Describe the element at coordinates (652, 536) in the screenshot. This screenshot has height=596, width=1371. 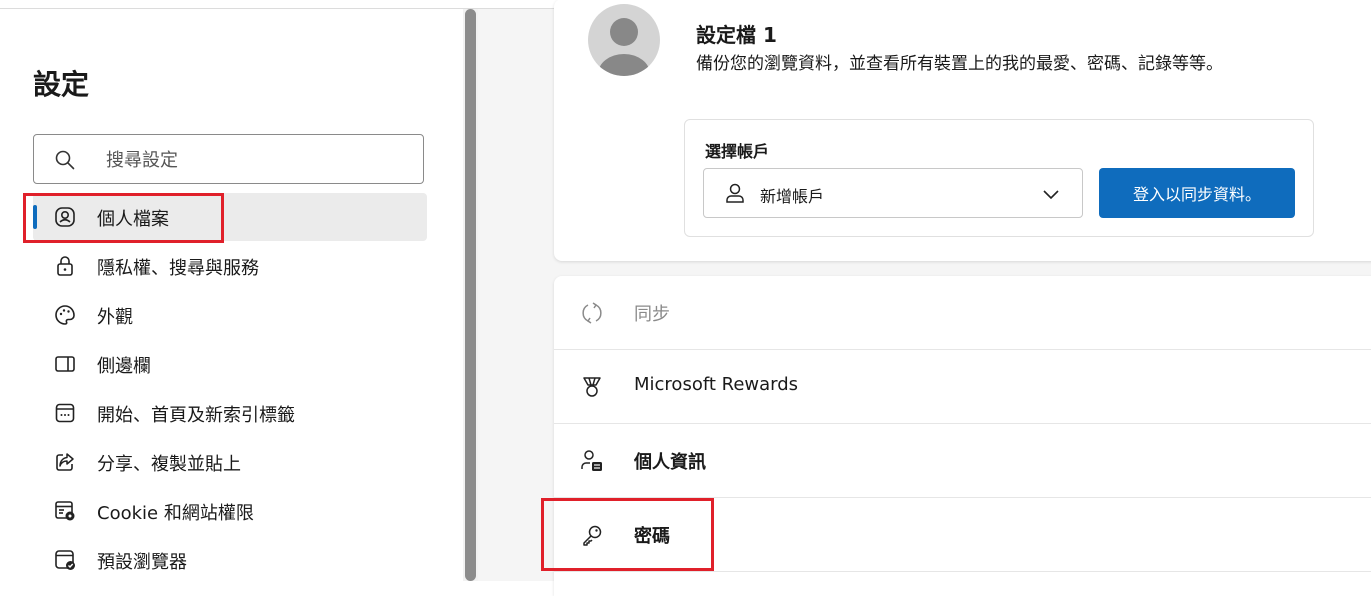
I see `settings-row-label: 密碼` at that location.